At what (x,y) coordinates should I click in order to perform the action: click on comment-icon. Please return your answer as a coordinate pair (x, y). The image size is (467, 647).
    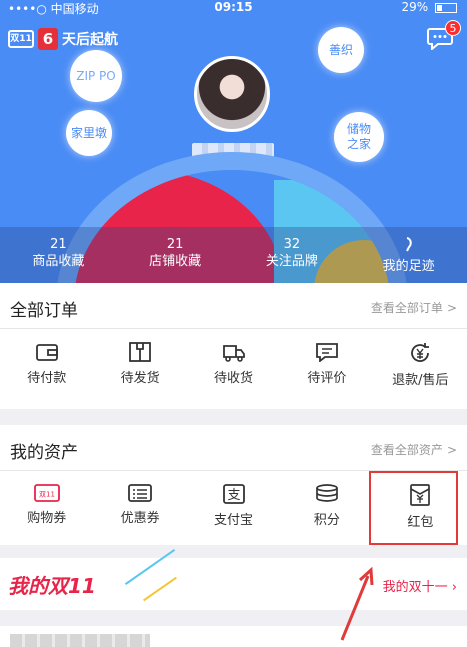
    Looking at the image, I should click on (327, 352).